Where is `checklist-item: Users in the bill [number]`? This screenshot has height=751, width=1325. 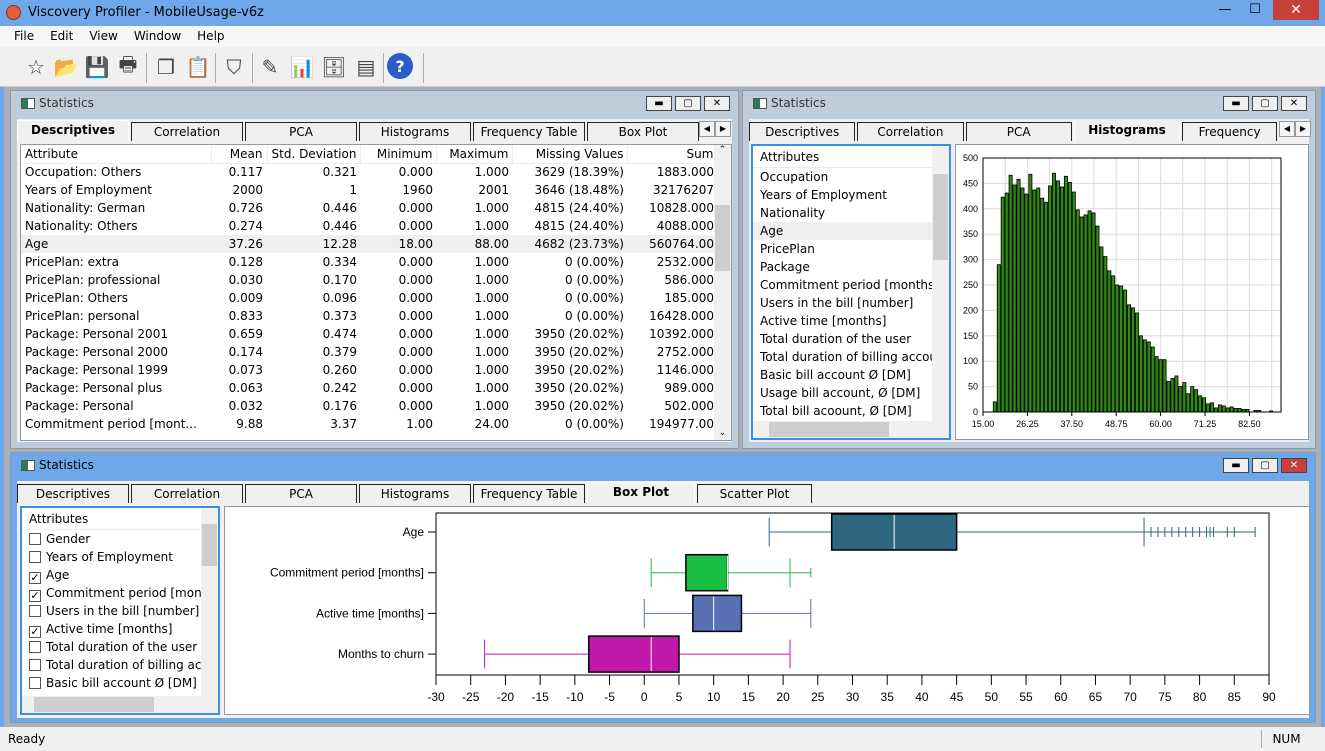
checklist-item: Users in the bill [number] is located at coordinates (111, 611).